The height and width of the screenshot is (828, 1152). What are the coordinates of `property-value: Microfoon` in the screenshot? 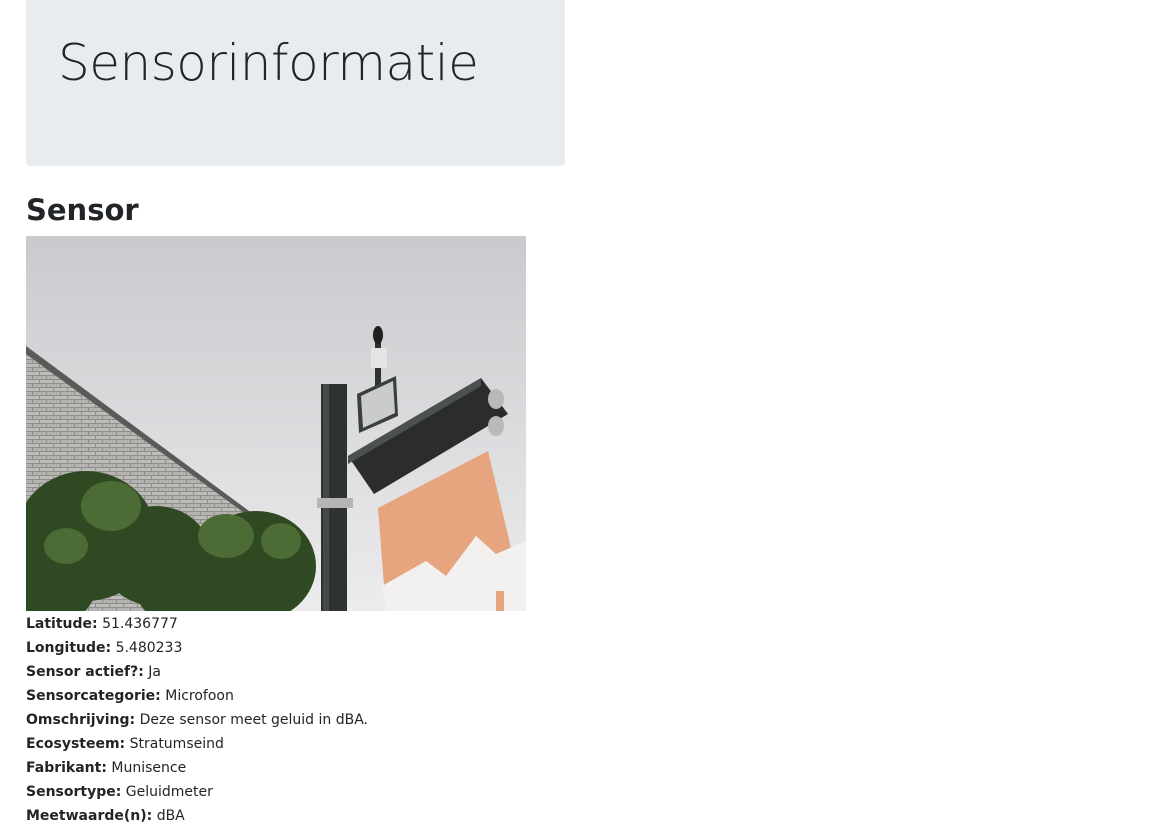 It's located at (199, 696).